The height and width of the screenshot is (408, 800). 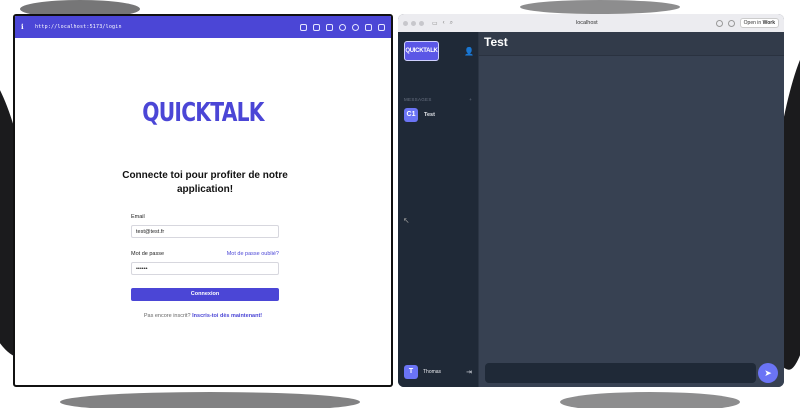 I want to click on send-button: ➤, so click(x=768, y=373).